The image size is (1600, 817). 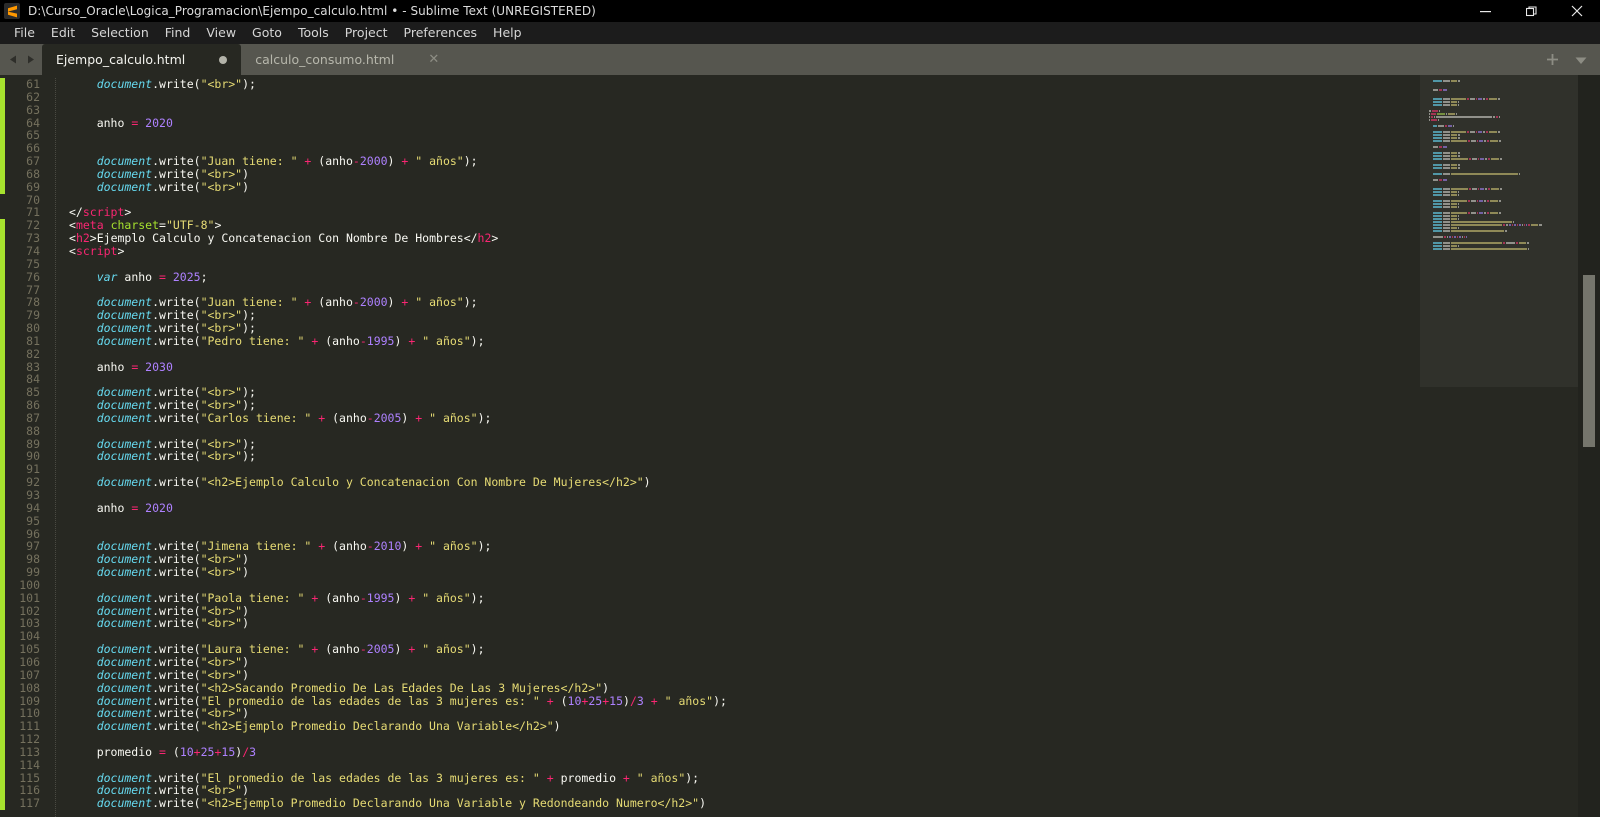 I want to click on tab-close-icon: ✕, so click(x=433, y=59).